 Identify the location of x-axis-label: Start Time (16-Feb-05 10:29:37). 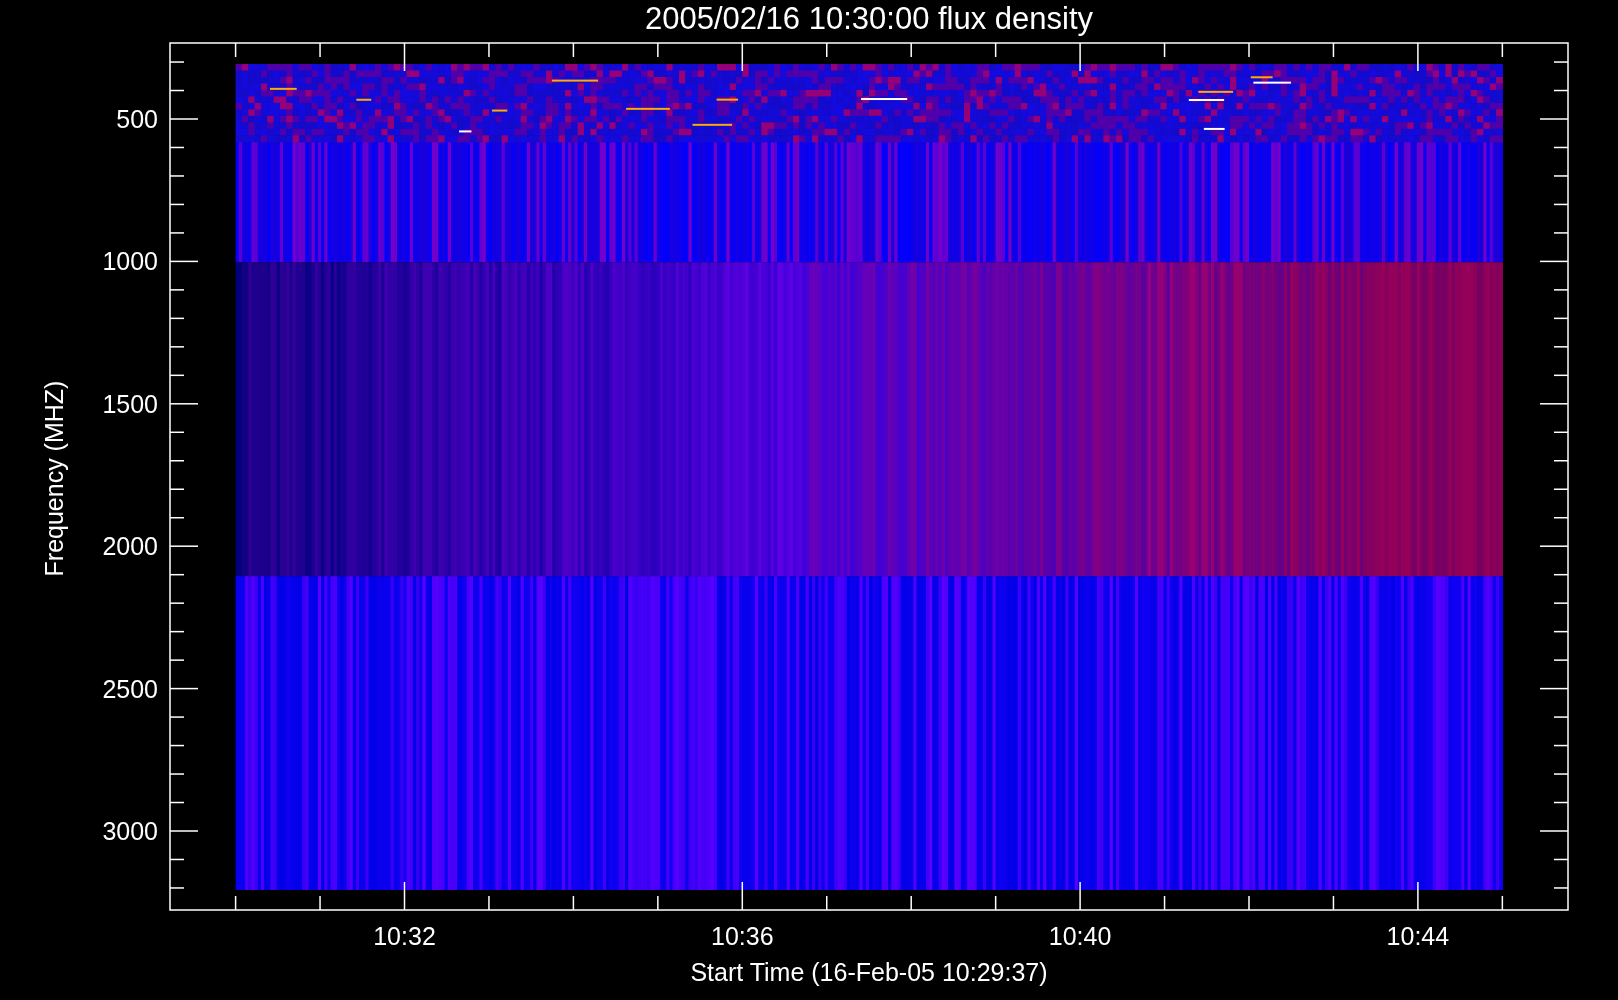
(869, 972).